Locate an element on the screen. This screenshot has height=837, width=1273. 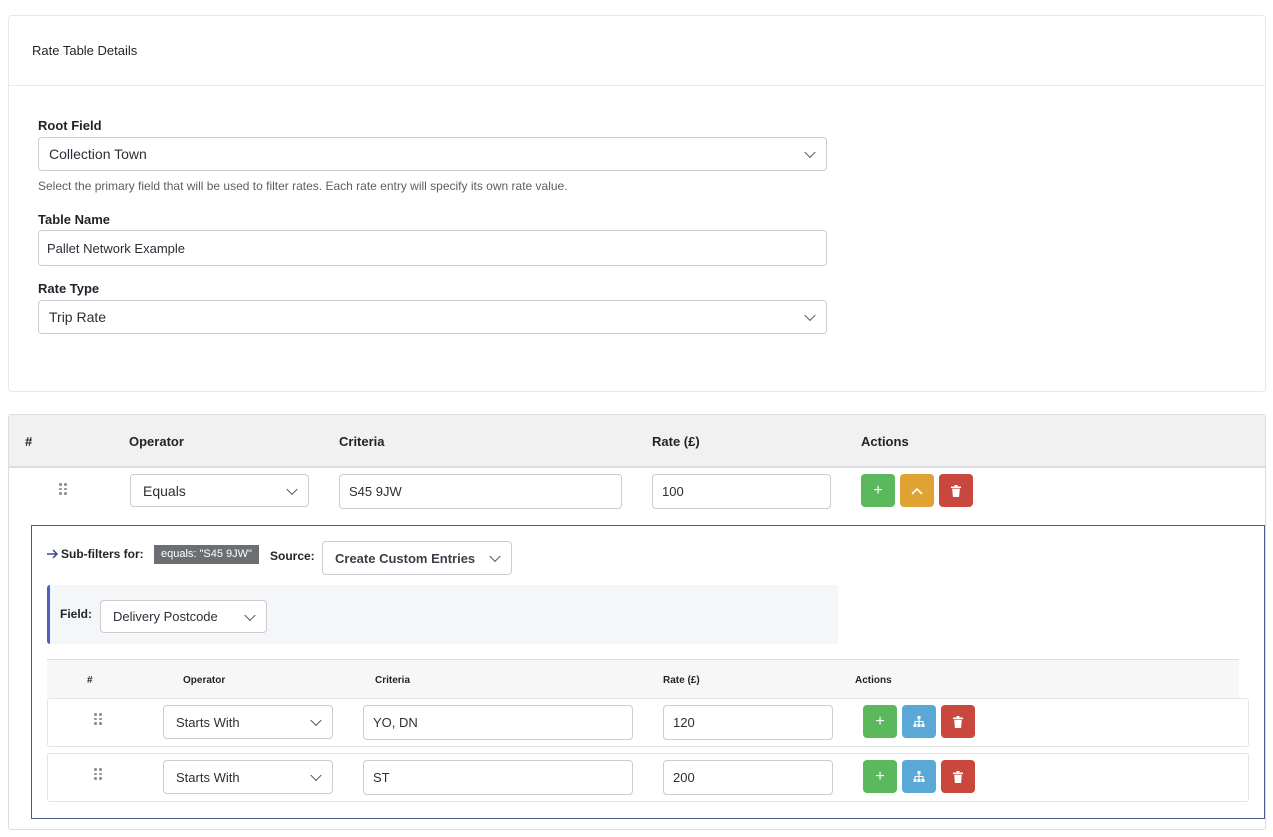
chevron-up-icon is located at coordinates (917, 491).